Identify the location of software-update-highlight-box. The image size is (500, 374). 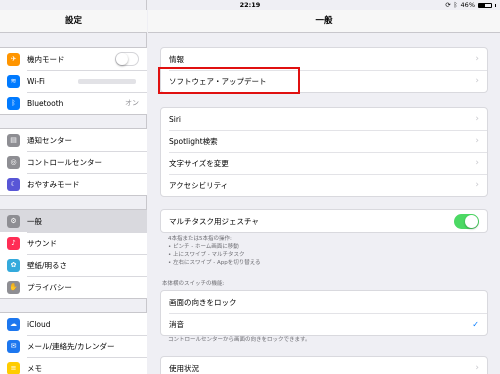
(229, 80).